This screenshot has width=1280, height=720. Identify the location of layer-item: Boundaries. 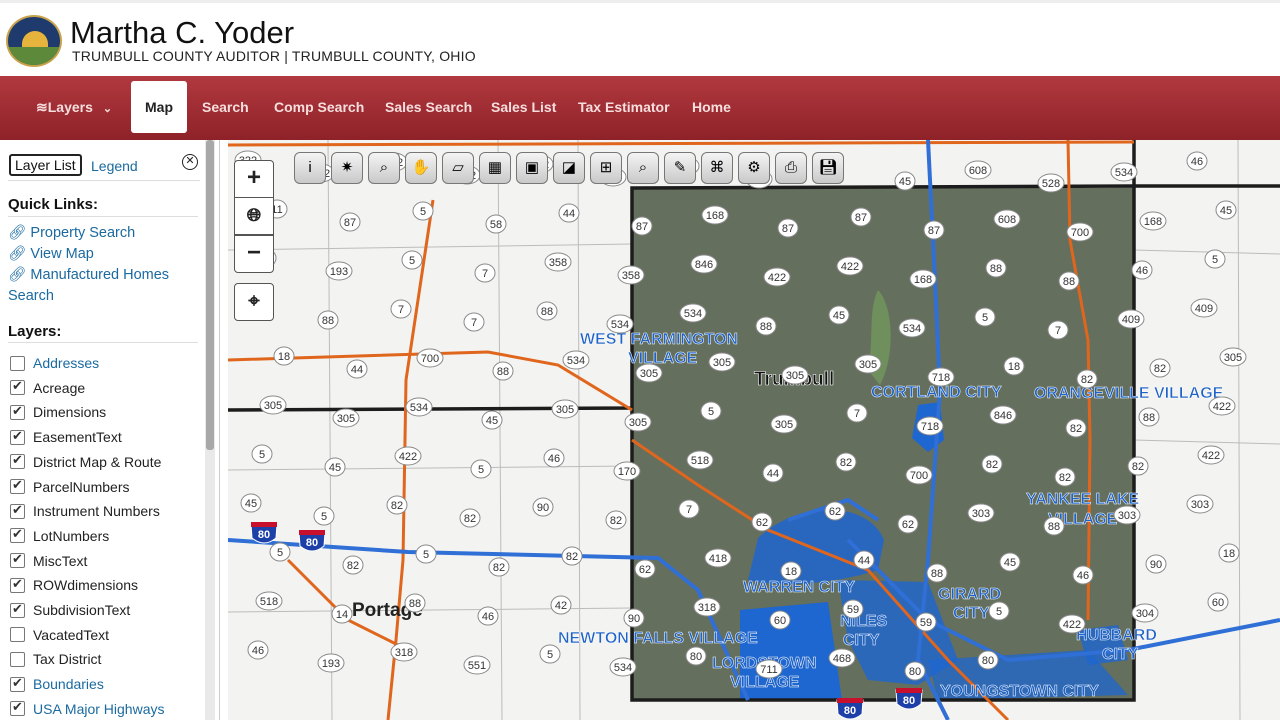
(57, 684).